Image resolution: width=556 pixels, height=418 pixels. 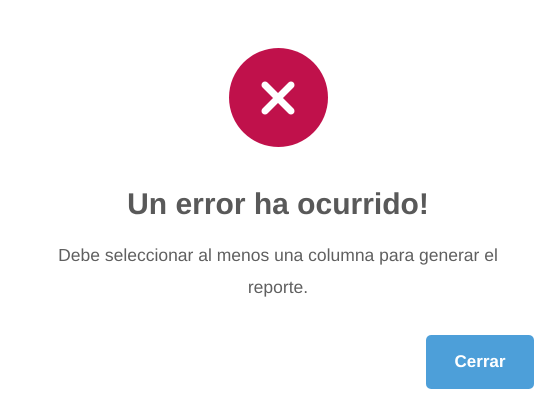 What do you see at coordinates (278, 98) in the screenshot?
I see `close-icon` at bounding box center [278, 98].